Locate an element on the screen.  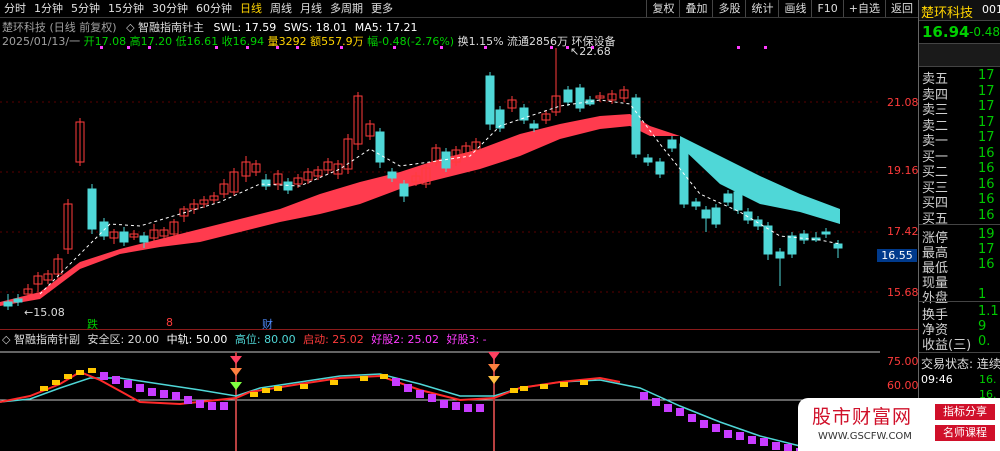
period-tab-5: 60分钟 is located at coordinates (214, 8).